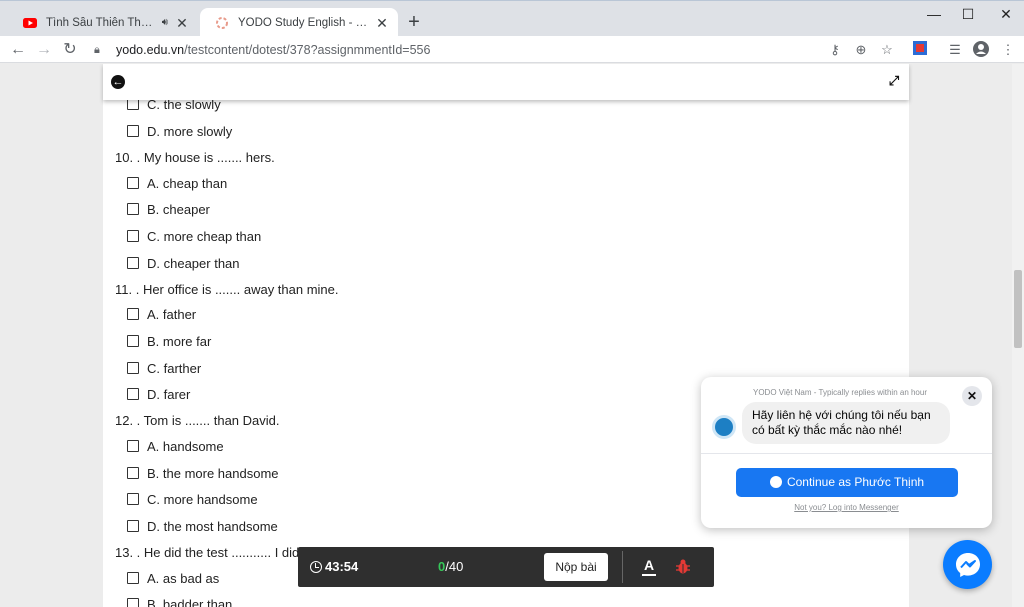 Image resolution: width=1024 pixels, height=607 pixels. Describe the element at coordinates (18, 50) in the screenshot. I see `back-arrow-icon: ←` at that location.